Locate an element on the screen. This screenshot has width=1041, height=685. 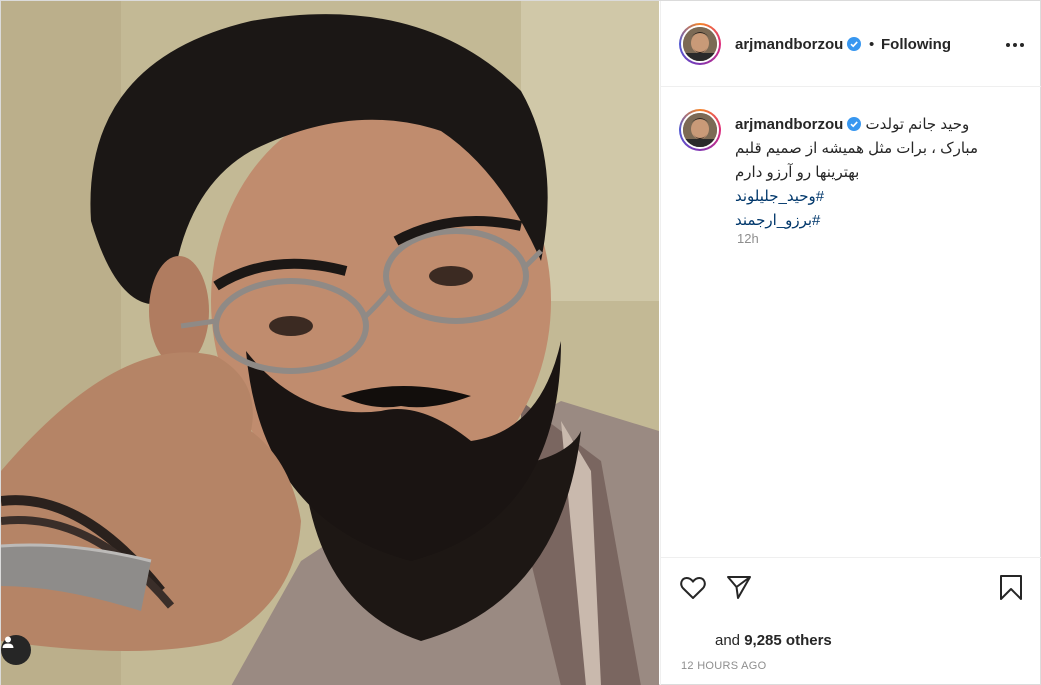
following-button: Following is located at coordinates (916, 44).